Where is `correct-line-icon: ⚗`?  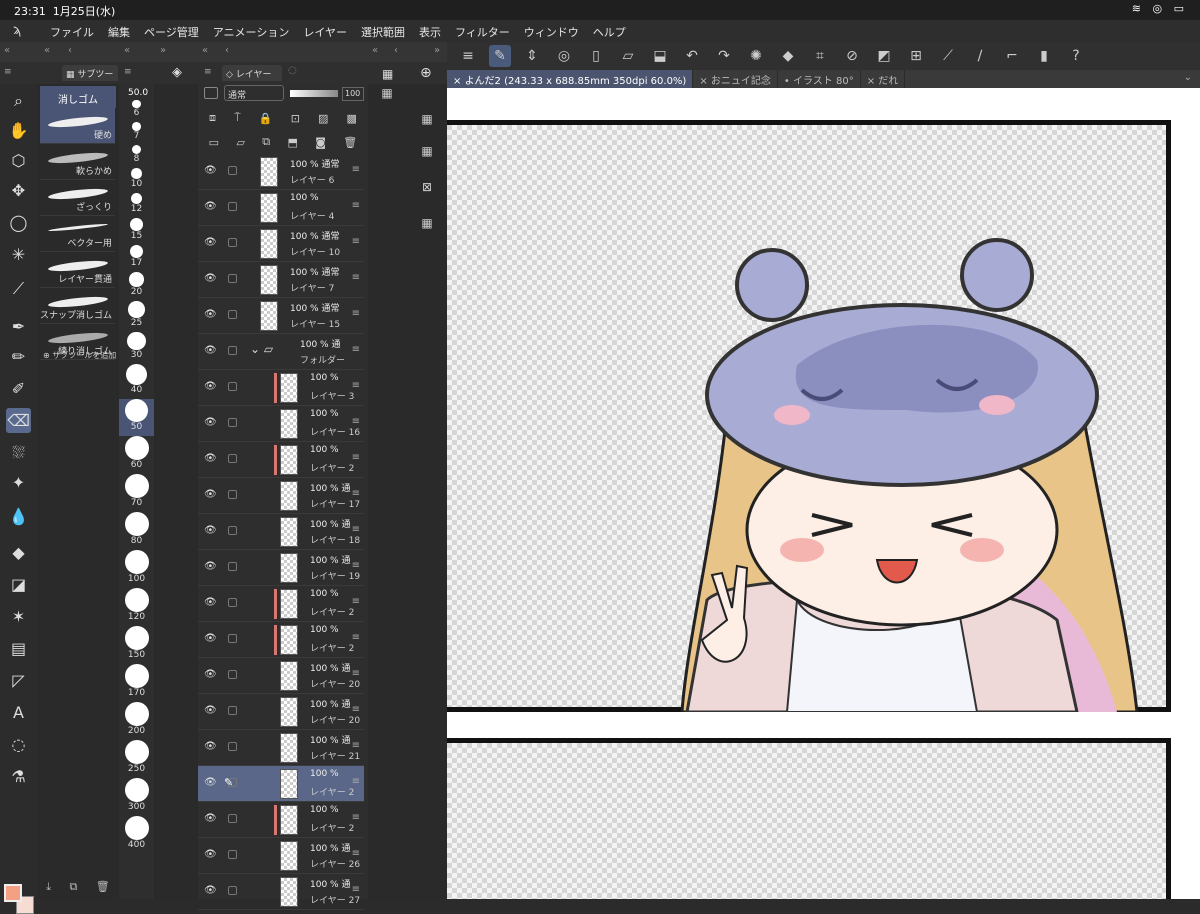 correct-line-icon: ⚗ is located at coordinates (18, 776).